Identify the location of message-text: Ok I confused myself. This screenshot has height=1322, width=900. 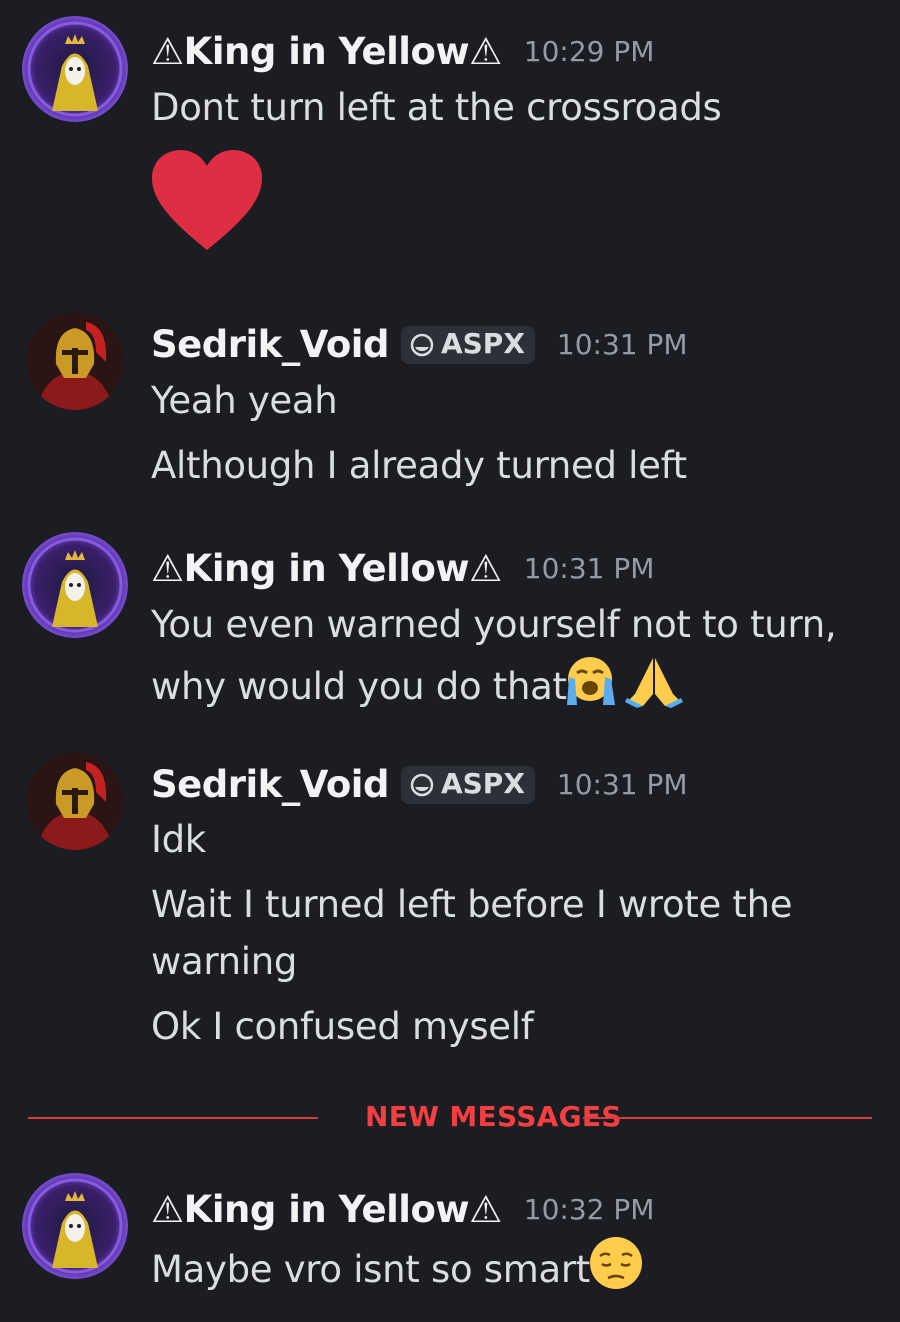
(342, 1026).